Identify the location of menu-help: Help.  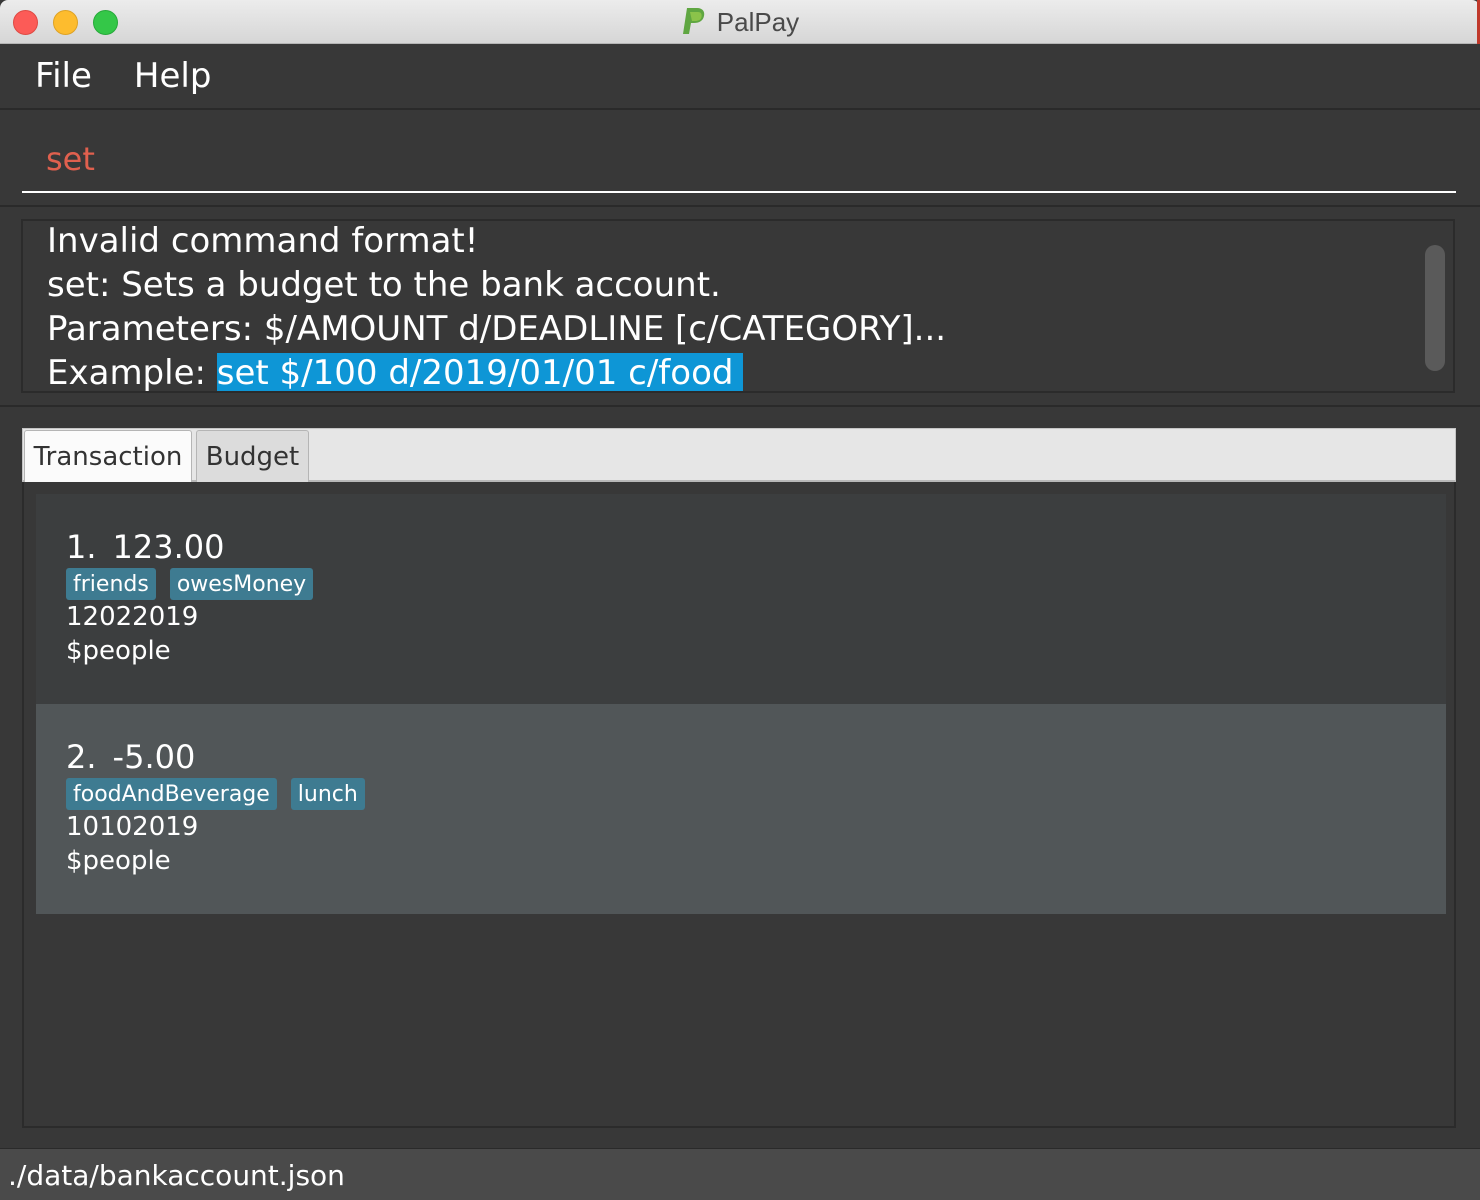
(173, 76).